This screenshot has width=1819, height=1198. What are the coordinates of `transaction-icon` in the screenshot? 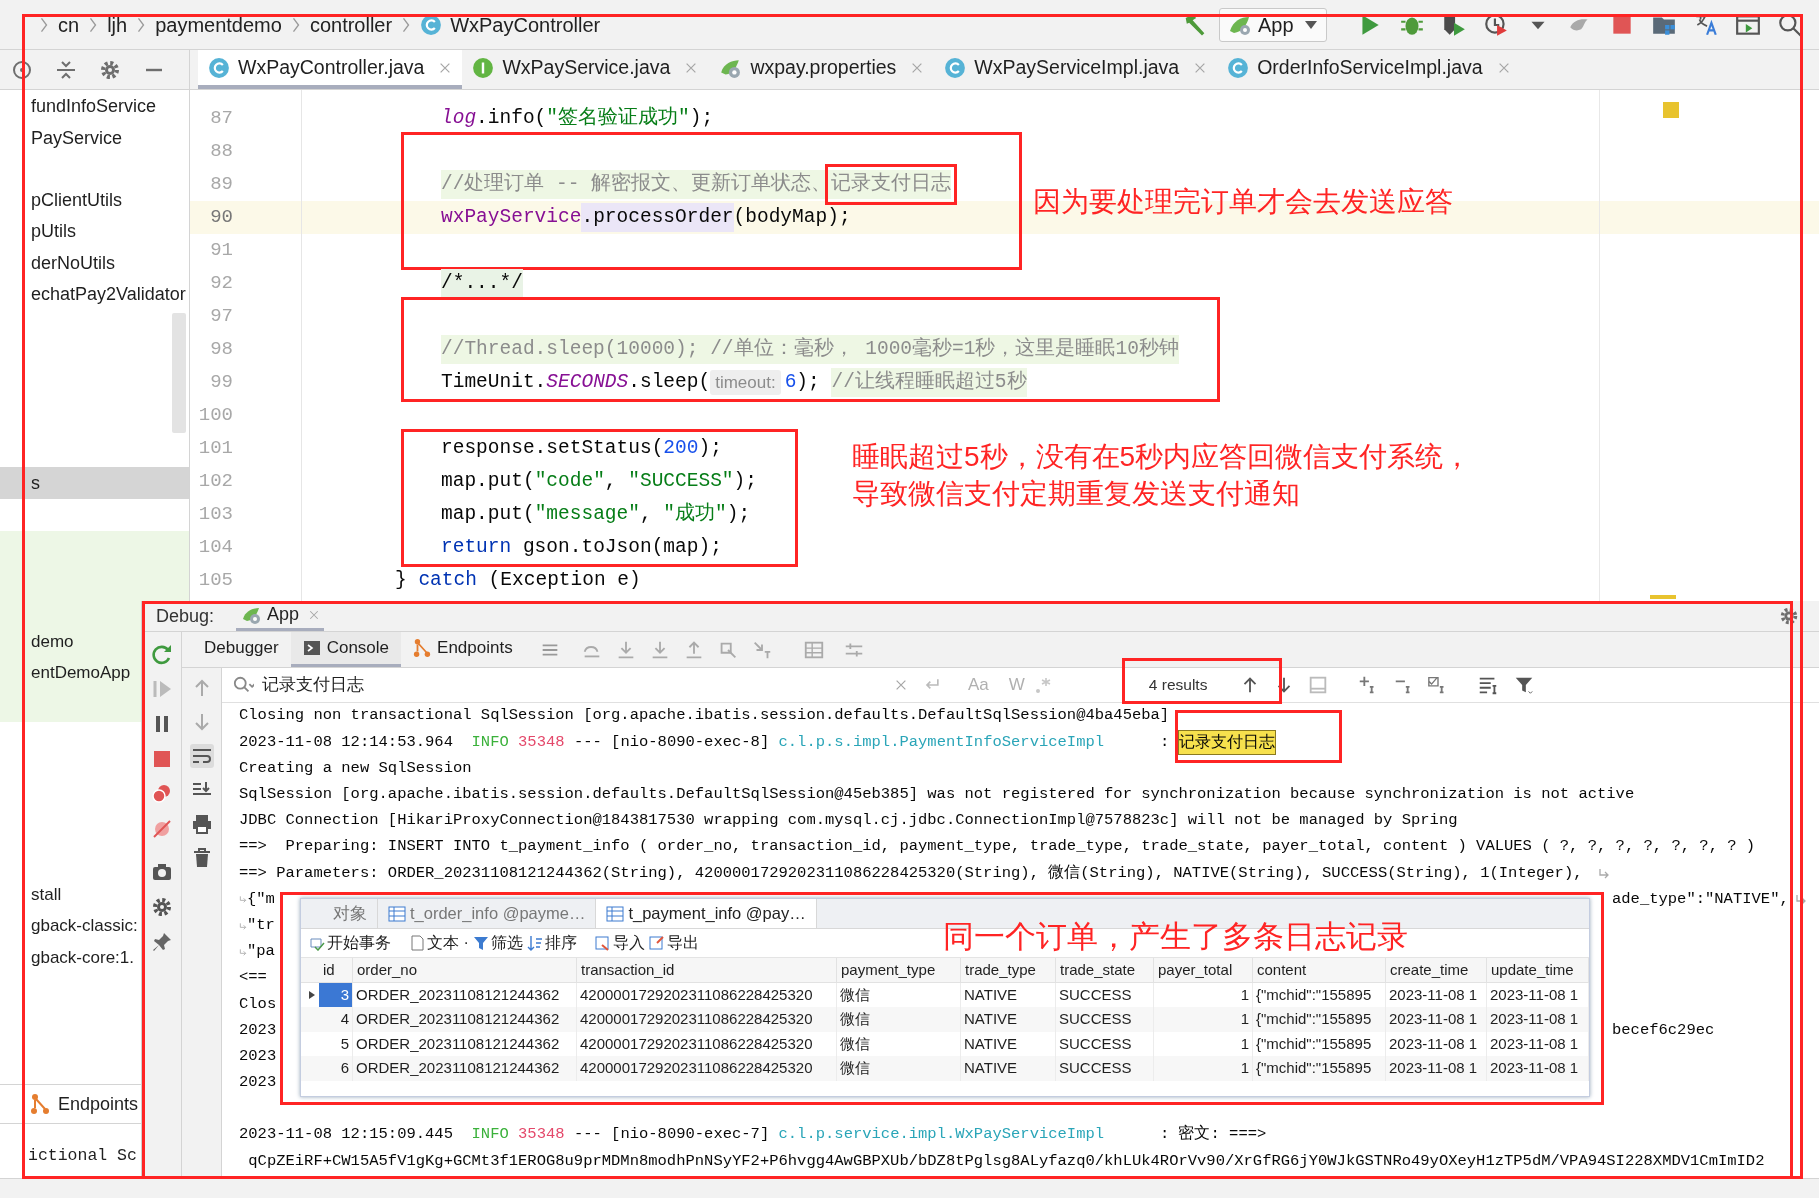 It's located at (317, 943).